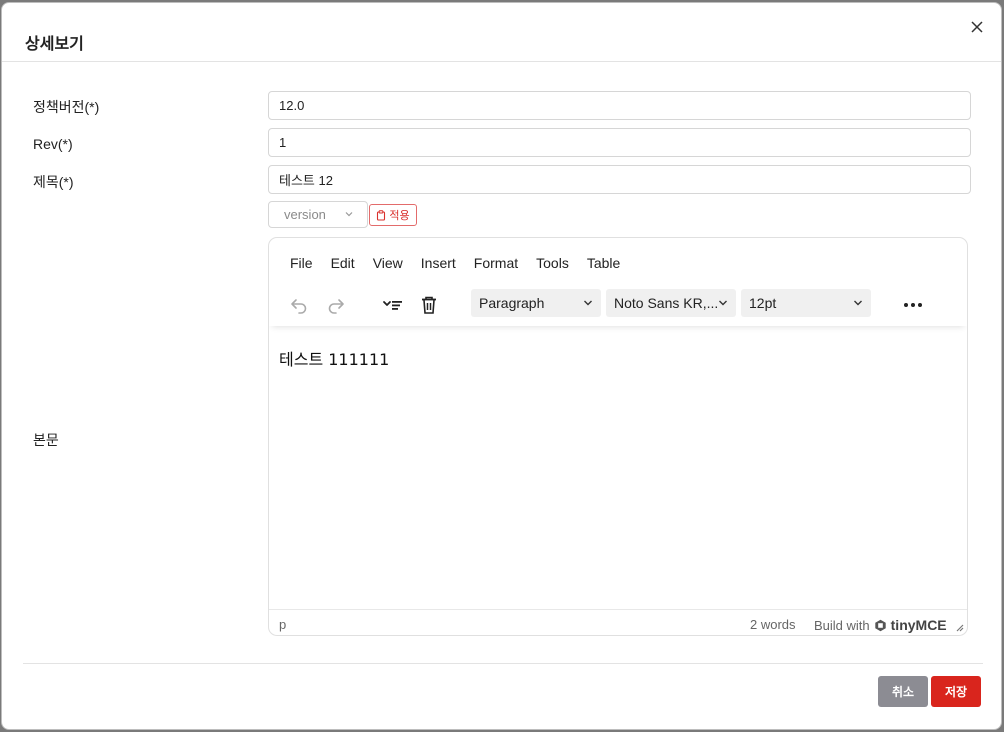 The image size is (1004, 732). Describe the element at coordinates (301, 265) in the screenshot. I see `menu-file: File` at that location.